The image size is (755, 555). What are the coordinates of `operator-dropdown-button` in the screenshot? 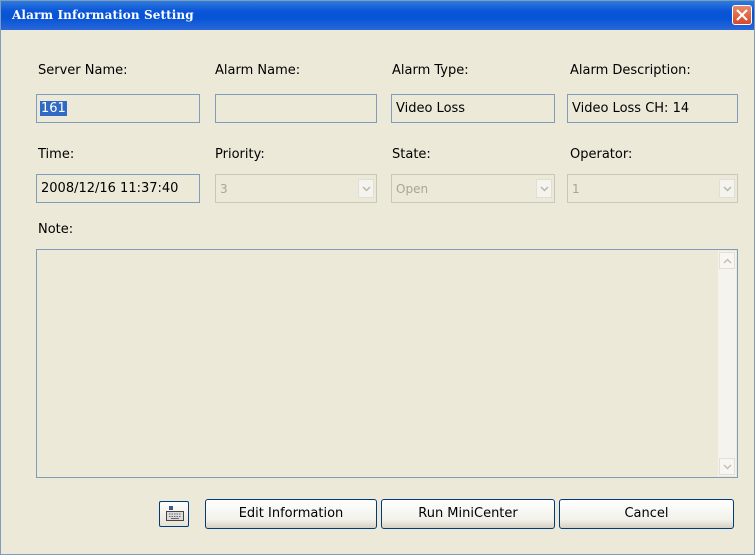 It's located at (727, 188).